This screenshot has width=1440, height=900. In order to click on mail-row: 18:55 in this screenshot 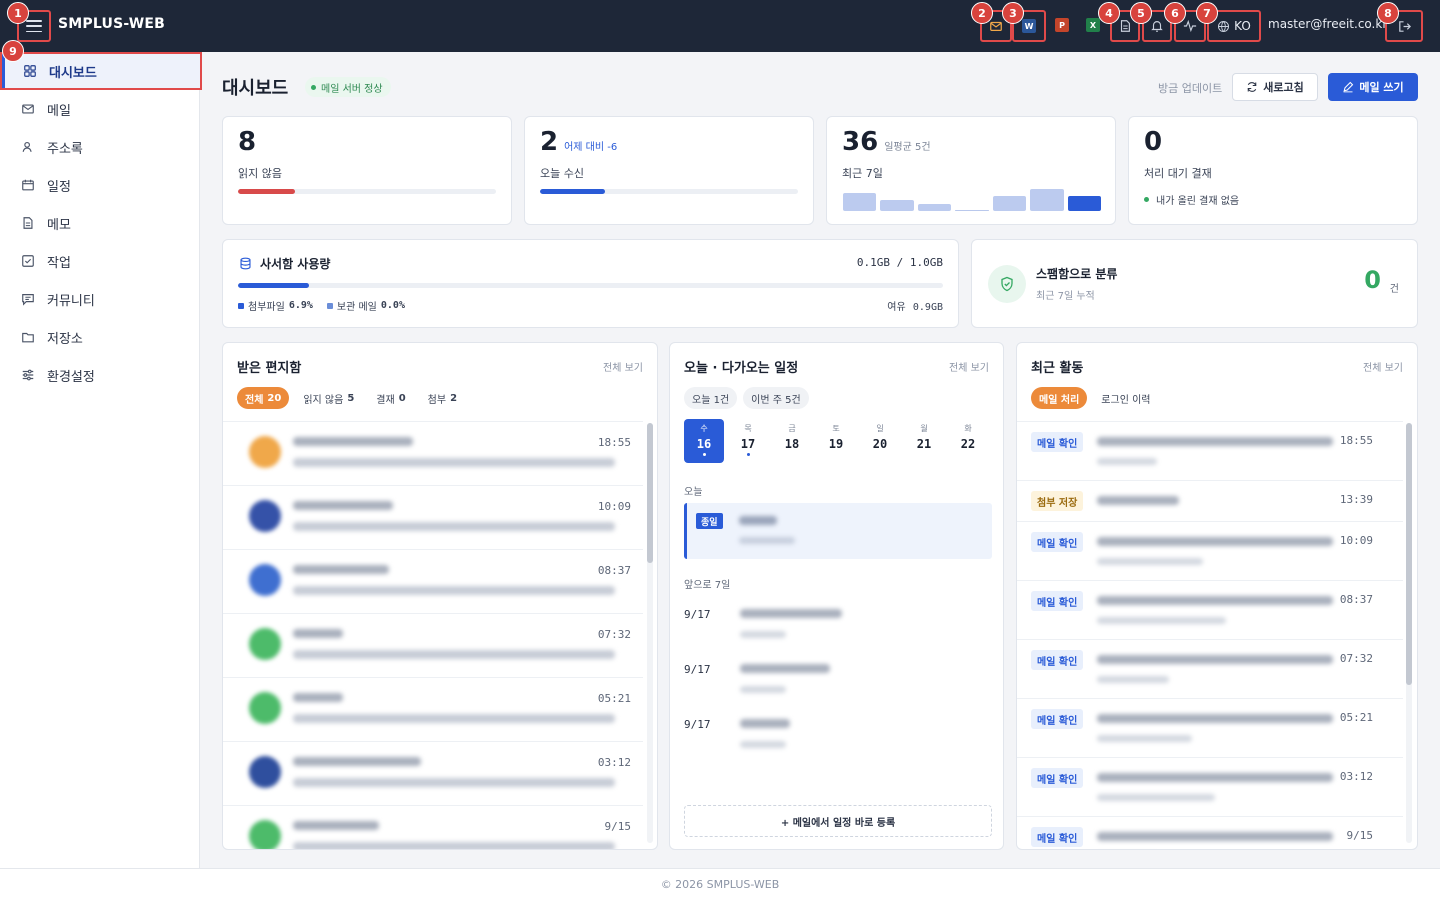, I will do `click(433, 453)`.